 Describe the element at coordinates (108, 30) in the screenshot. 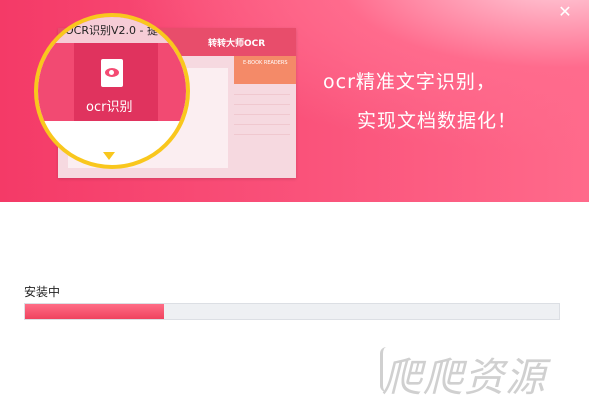

I see `lens-window-title: pOCR识别V2.0 - 捷` at that location.